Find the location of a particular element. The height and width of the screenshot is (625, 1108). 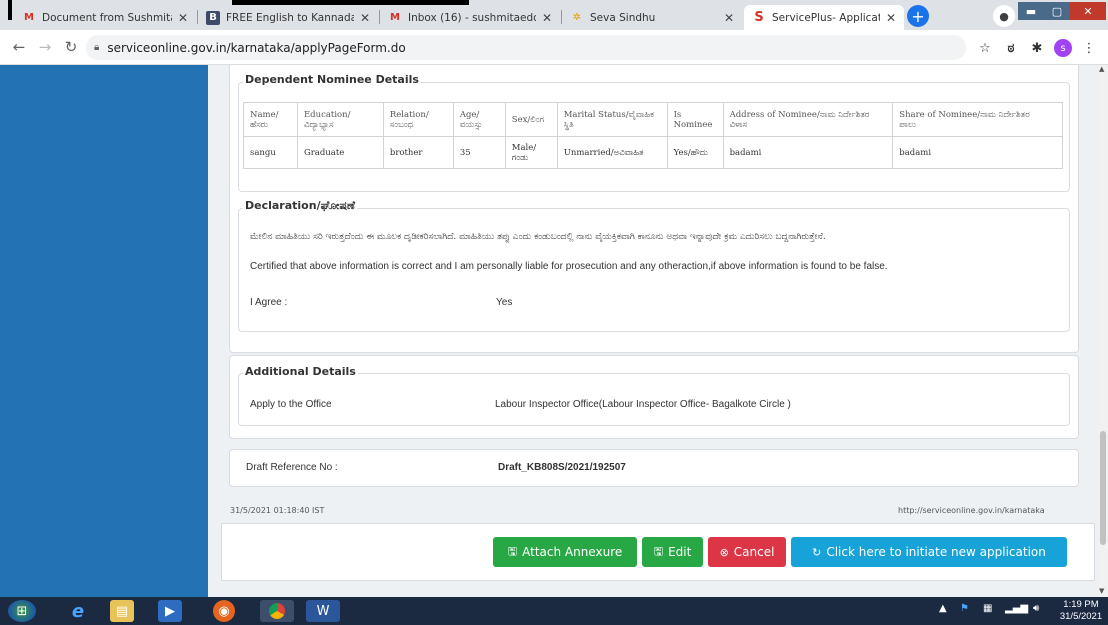

tab-translate: B FREE English to Kannada Trans ✕ is located at coordinates (288, 17).